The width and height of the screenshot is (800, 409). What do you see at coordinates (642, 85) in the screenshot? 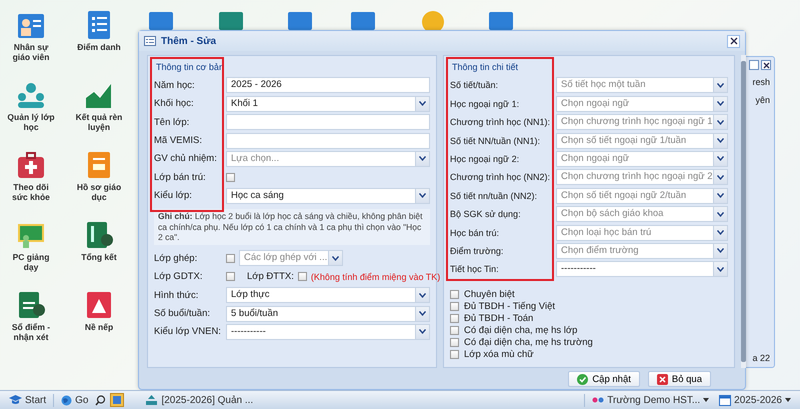
I see `dropdown: Số tiết học một tuần` at bounding box center [642, 85].